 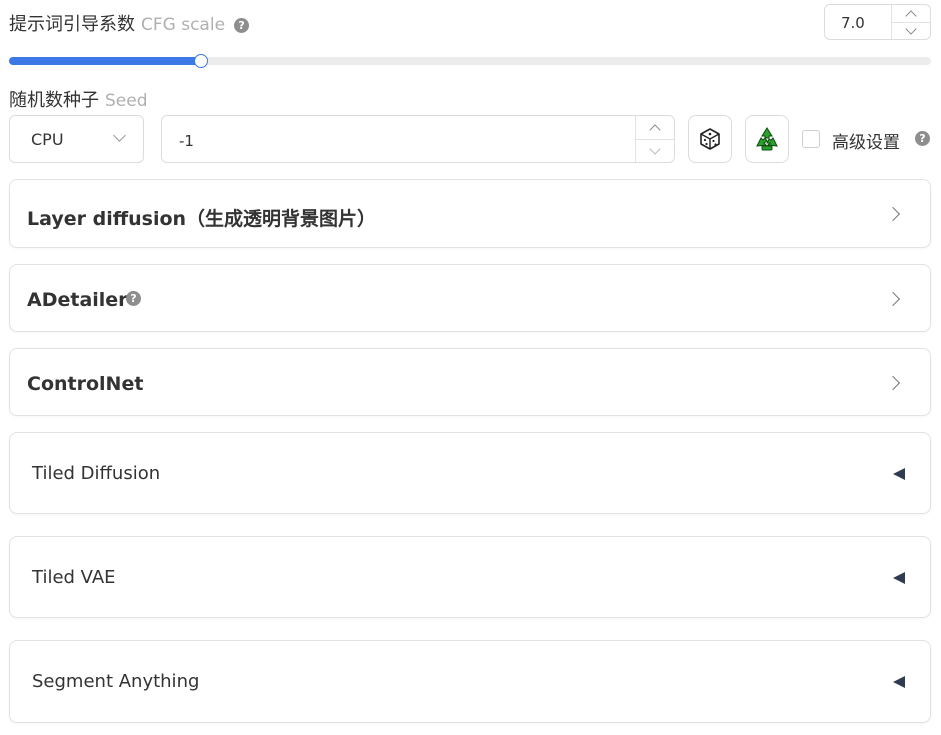 I want to click on seed-increment-button, so click(x=655, y=128).